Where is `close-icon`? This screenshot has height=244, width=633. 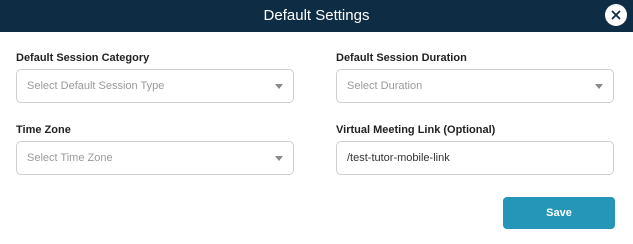
close-icon is located at coordinates (616, 15).